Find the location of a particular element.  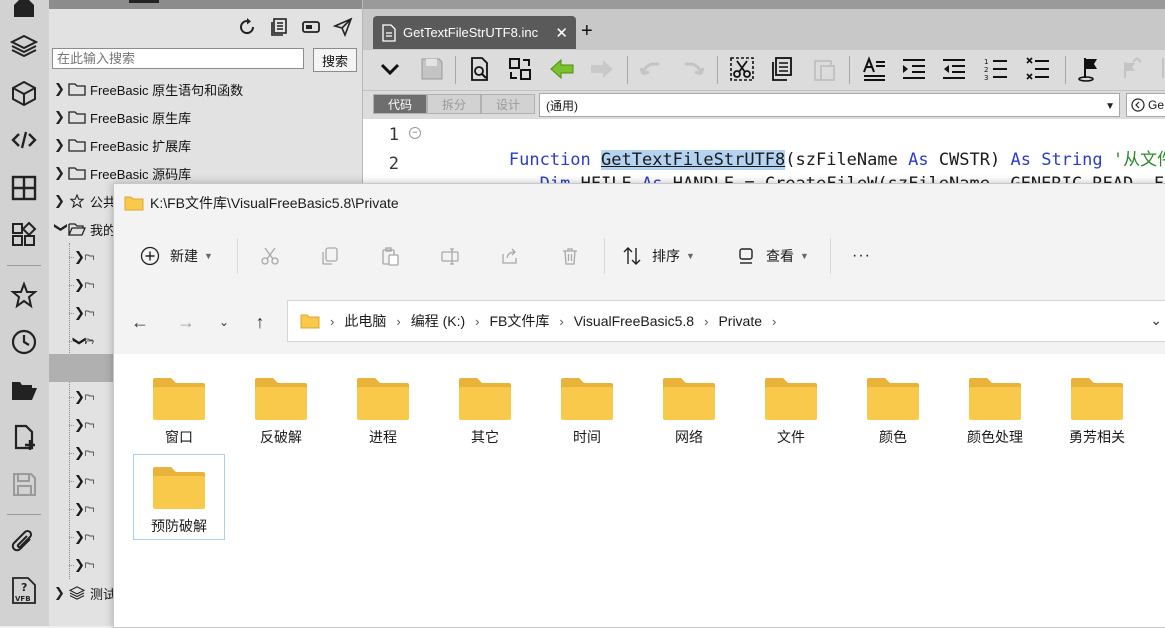

copy-list-icon is located at coordinates (279, 27).